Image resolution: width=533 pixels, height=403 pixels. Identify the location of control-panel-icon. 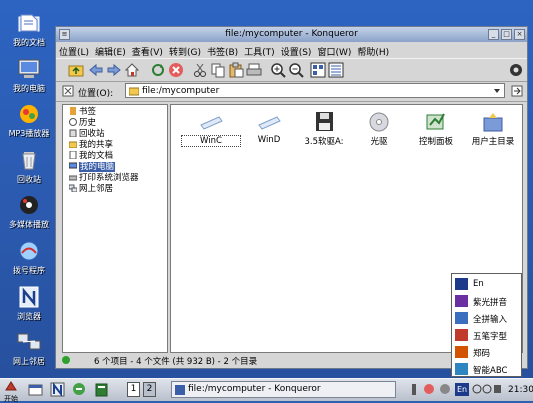
(435, 121).